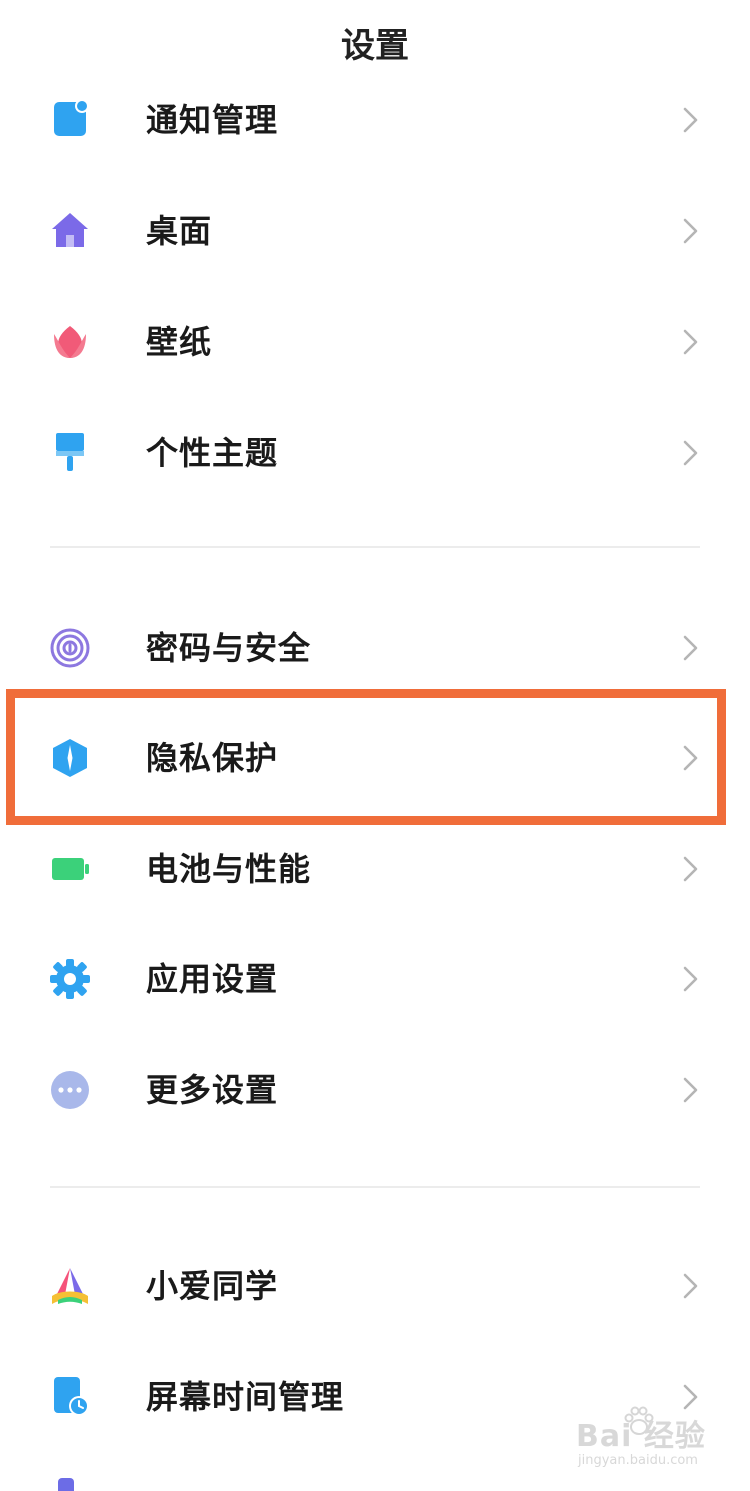 The image size is (750, 1491). I want to click on partial-next-item-icon, so click(66, 1484).